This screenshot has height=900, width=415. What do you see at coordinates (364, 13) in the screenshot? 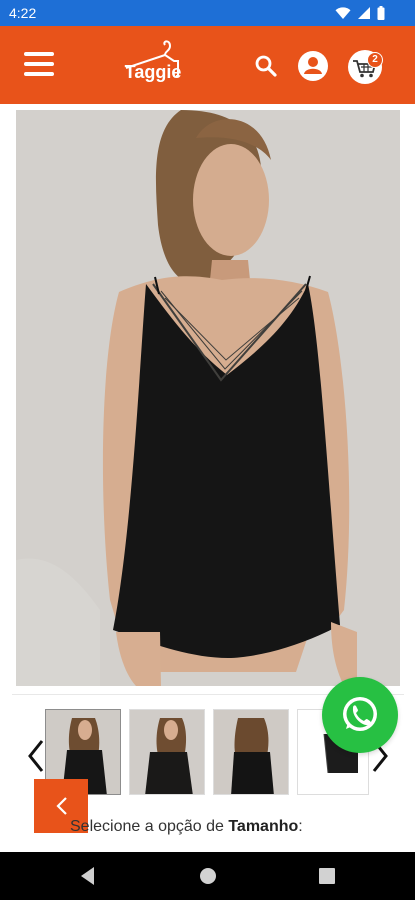
I see `signal-icon` at bounding box center [364, 13].